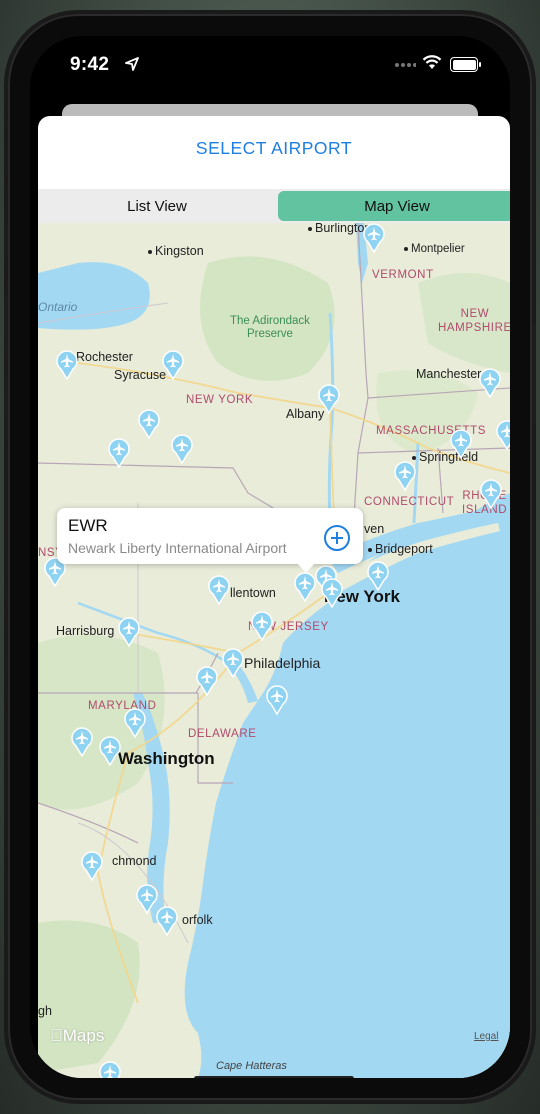 This screenshot has height=1114, width=540. Describe the element at coordinates (474, 321) in the screenshot. I see `map-label-new-hampshire: NEW HAMPSHIRE` at that location.